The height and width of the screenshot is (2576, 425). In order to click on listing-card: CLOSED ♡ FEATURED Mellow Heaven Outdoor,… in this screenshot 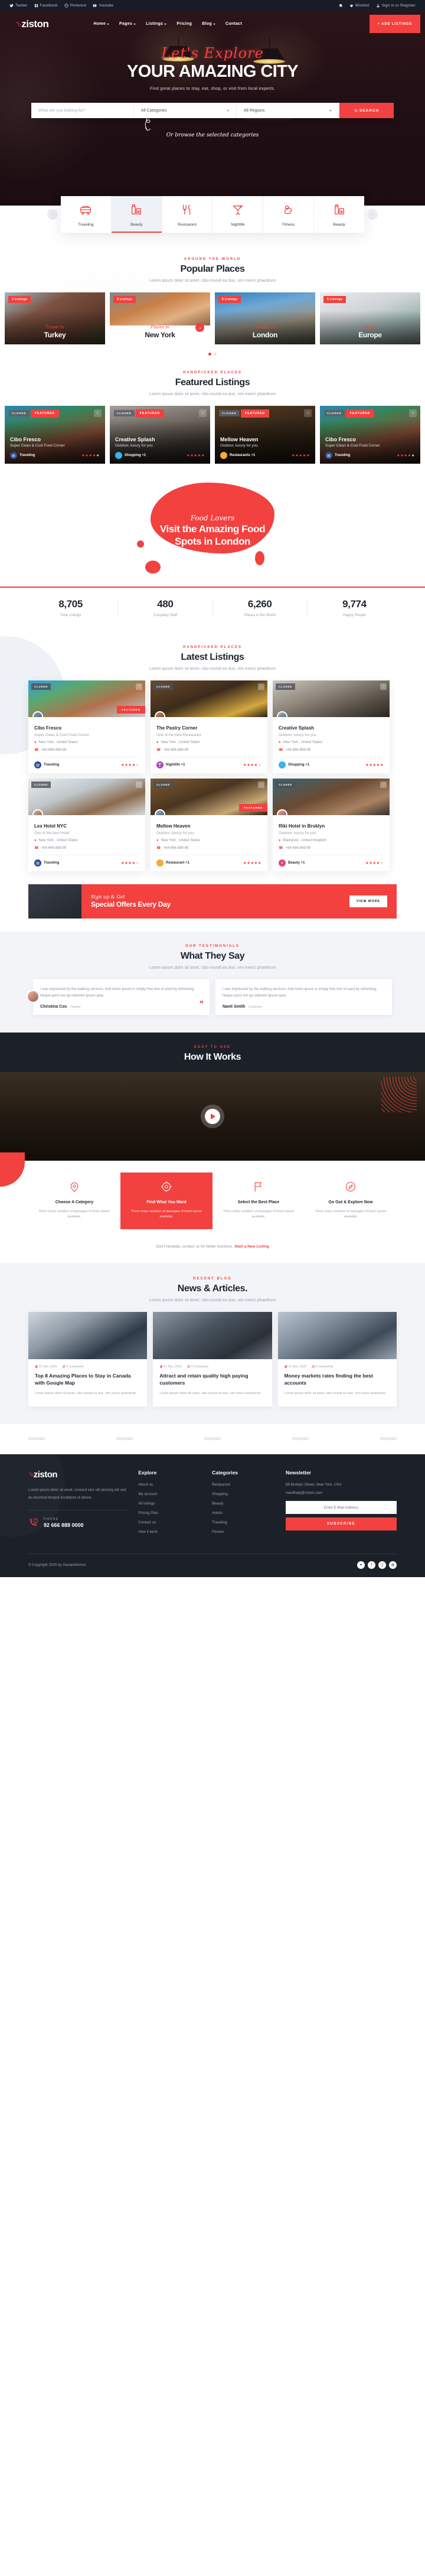, I will do `click(209, 825)`.